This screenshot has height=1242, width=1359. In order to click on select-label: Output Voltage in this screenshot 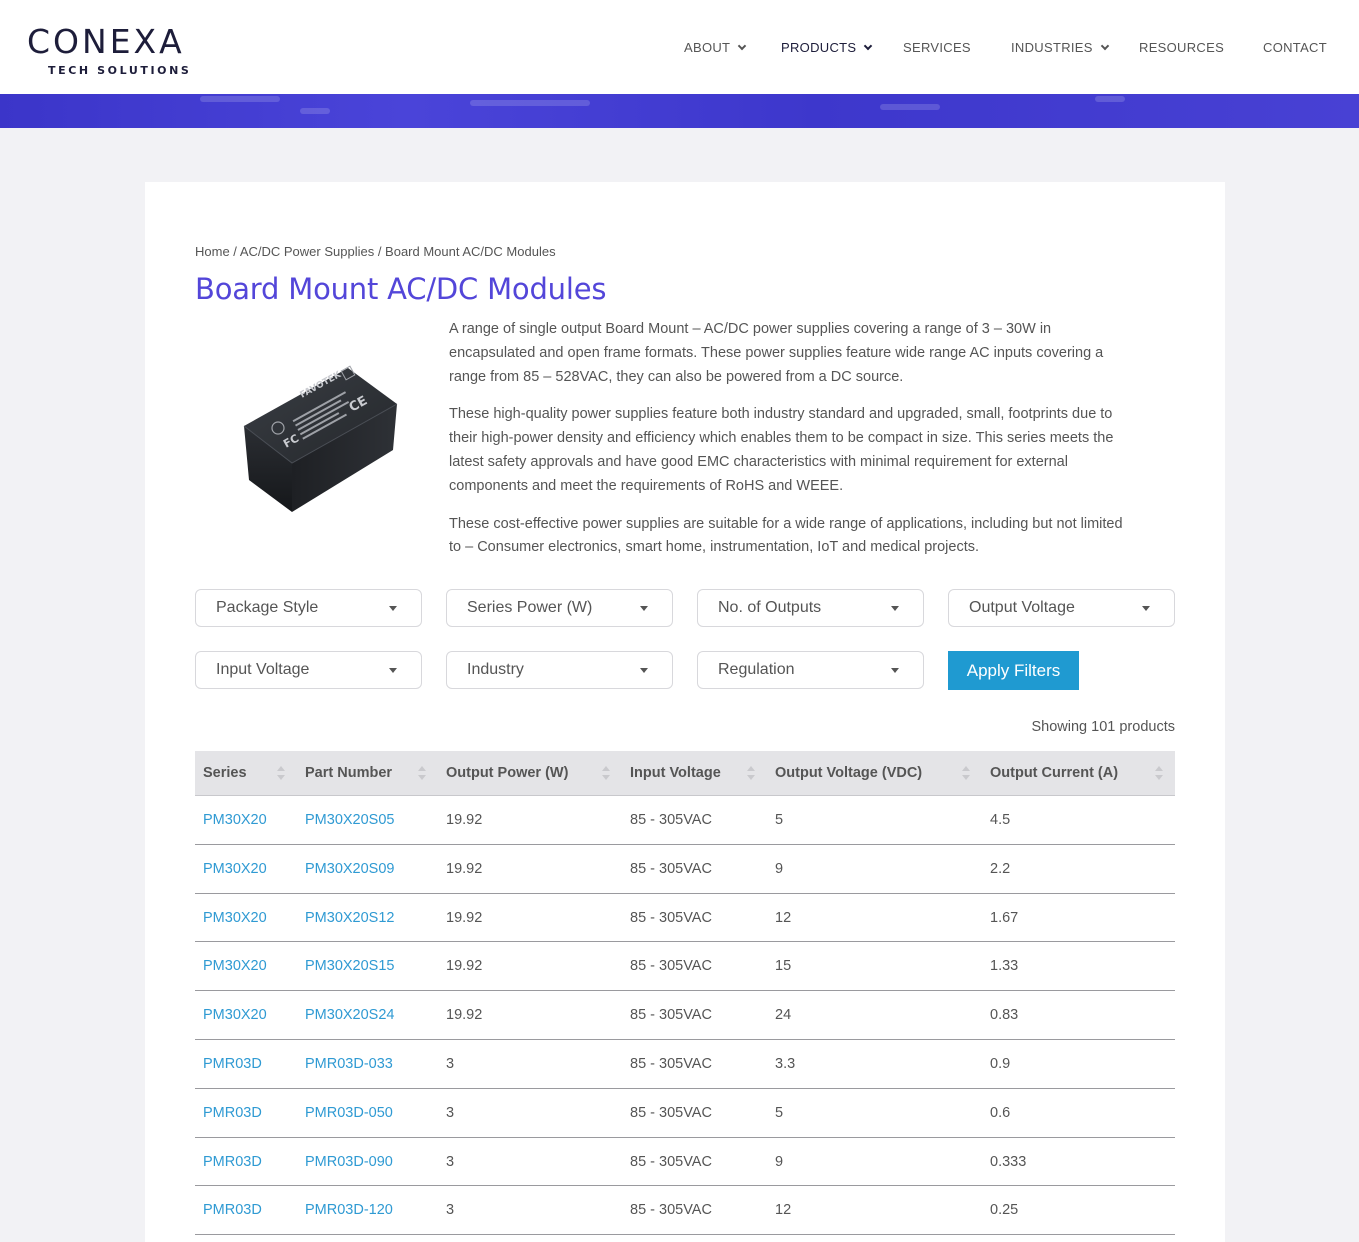, I will do `click(1022, 607)`.